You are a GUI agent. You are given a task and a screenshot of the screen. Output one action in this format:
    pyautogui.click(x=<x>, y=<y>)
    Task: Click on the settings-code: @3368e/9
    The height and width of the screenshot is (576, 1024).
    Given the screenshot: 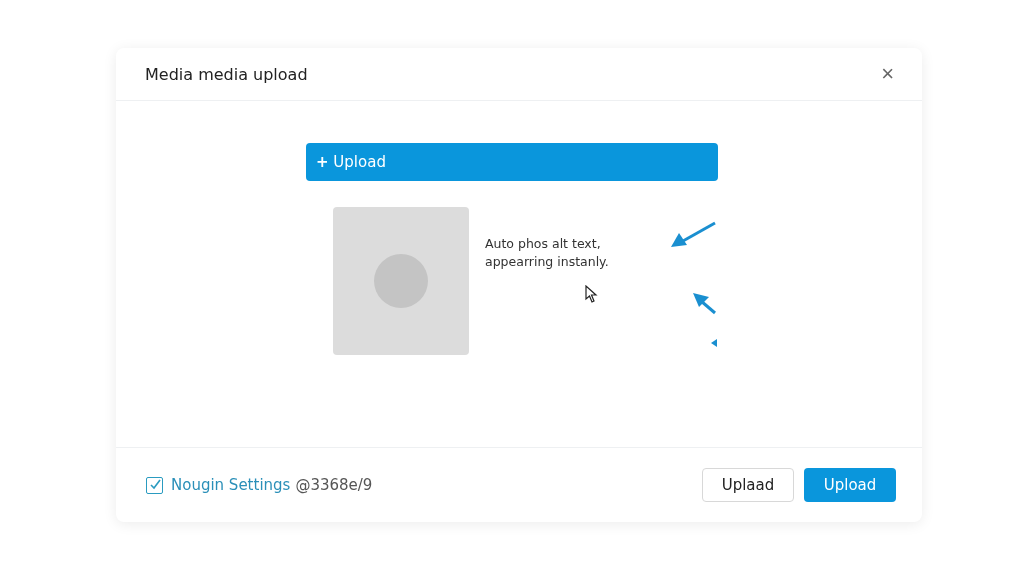 What is the action you would take?
    pyautogui.click(x=334, y=485)
    